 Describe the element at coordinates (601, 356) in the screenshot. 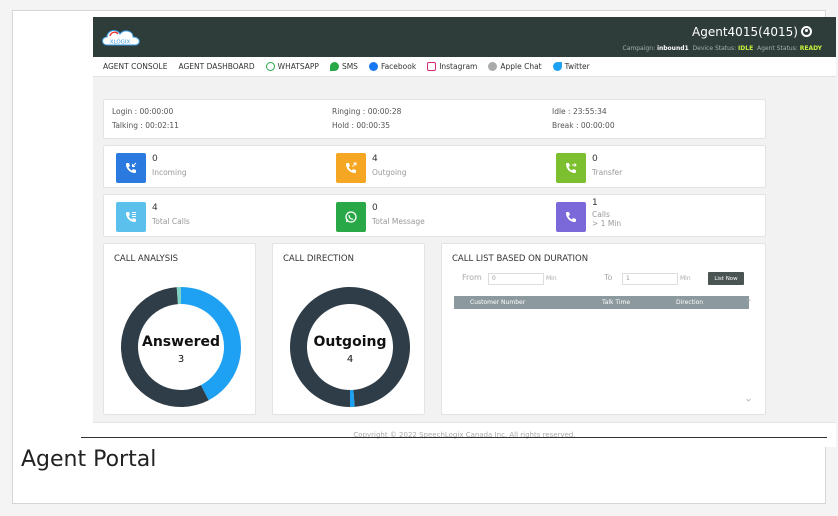

I see `call-list-table-body` at that location.